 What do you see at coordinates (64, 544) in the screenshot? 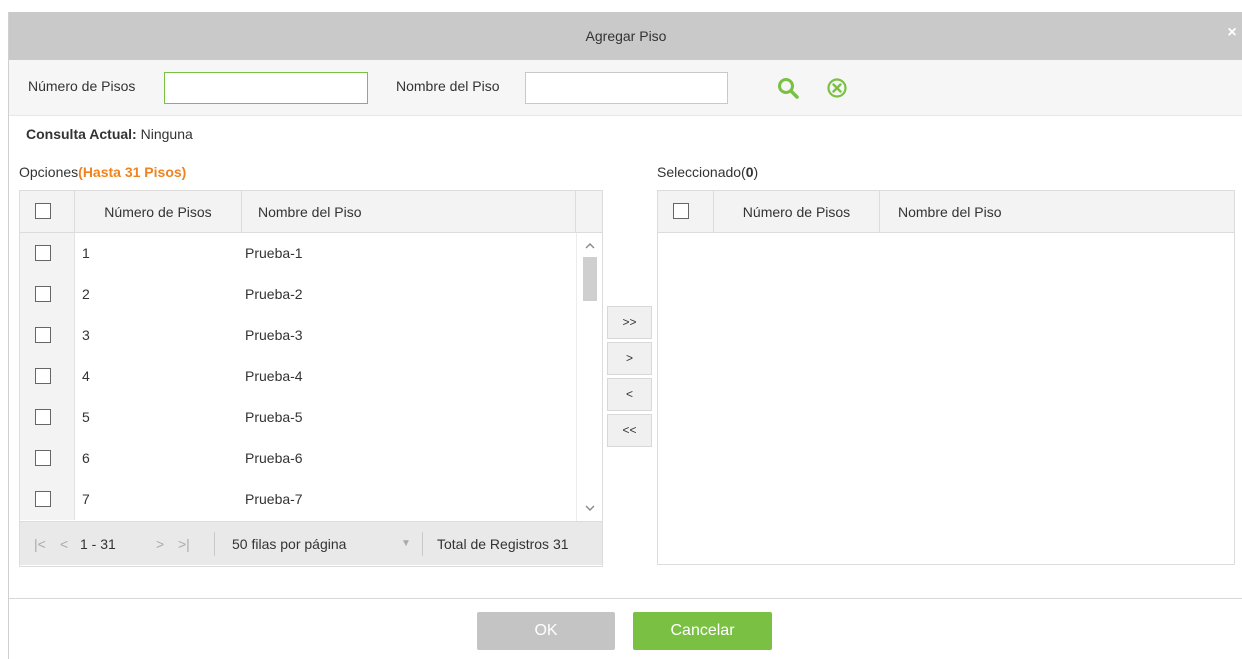
I see `prev-page-icon: <` at bounding box center [64, 544].